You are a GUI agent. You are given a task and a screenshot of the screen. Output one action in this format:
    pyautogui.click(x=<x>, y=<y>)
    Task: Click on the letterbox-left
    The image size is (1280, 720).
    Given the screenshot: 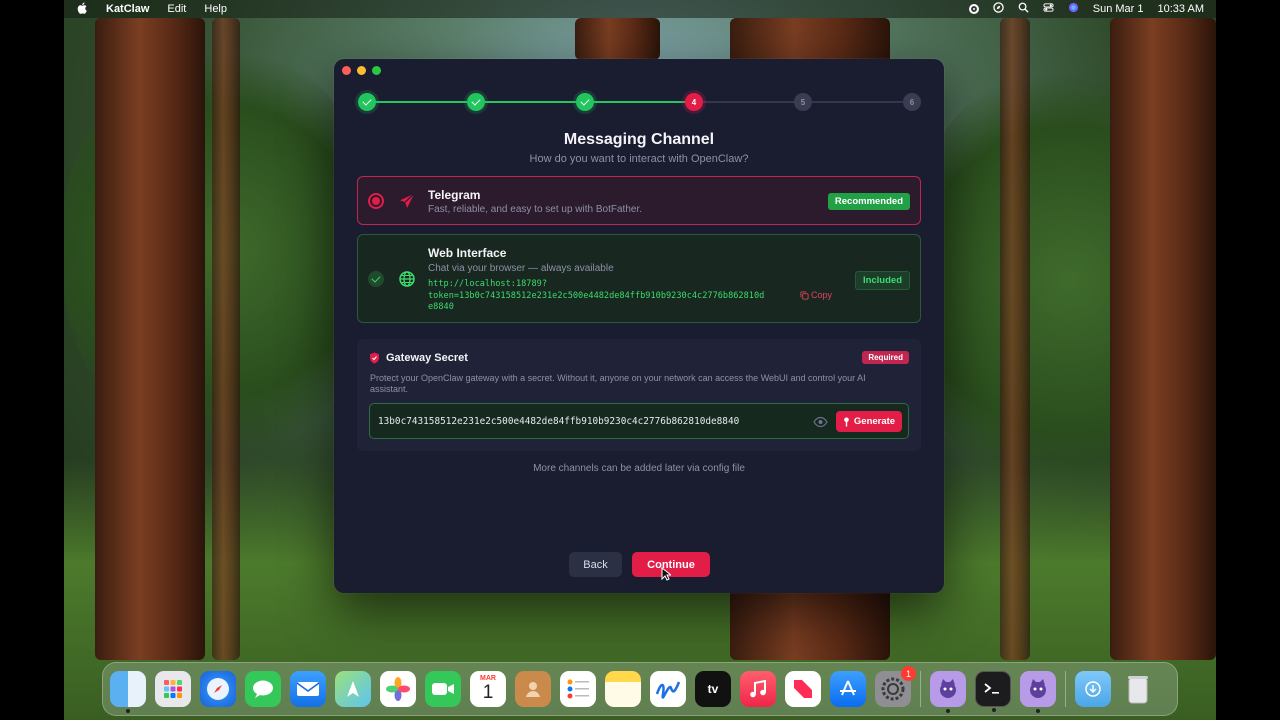 What is the action you would take?
    pyautogui.click(x=32, y=360)
    